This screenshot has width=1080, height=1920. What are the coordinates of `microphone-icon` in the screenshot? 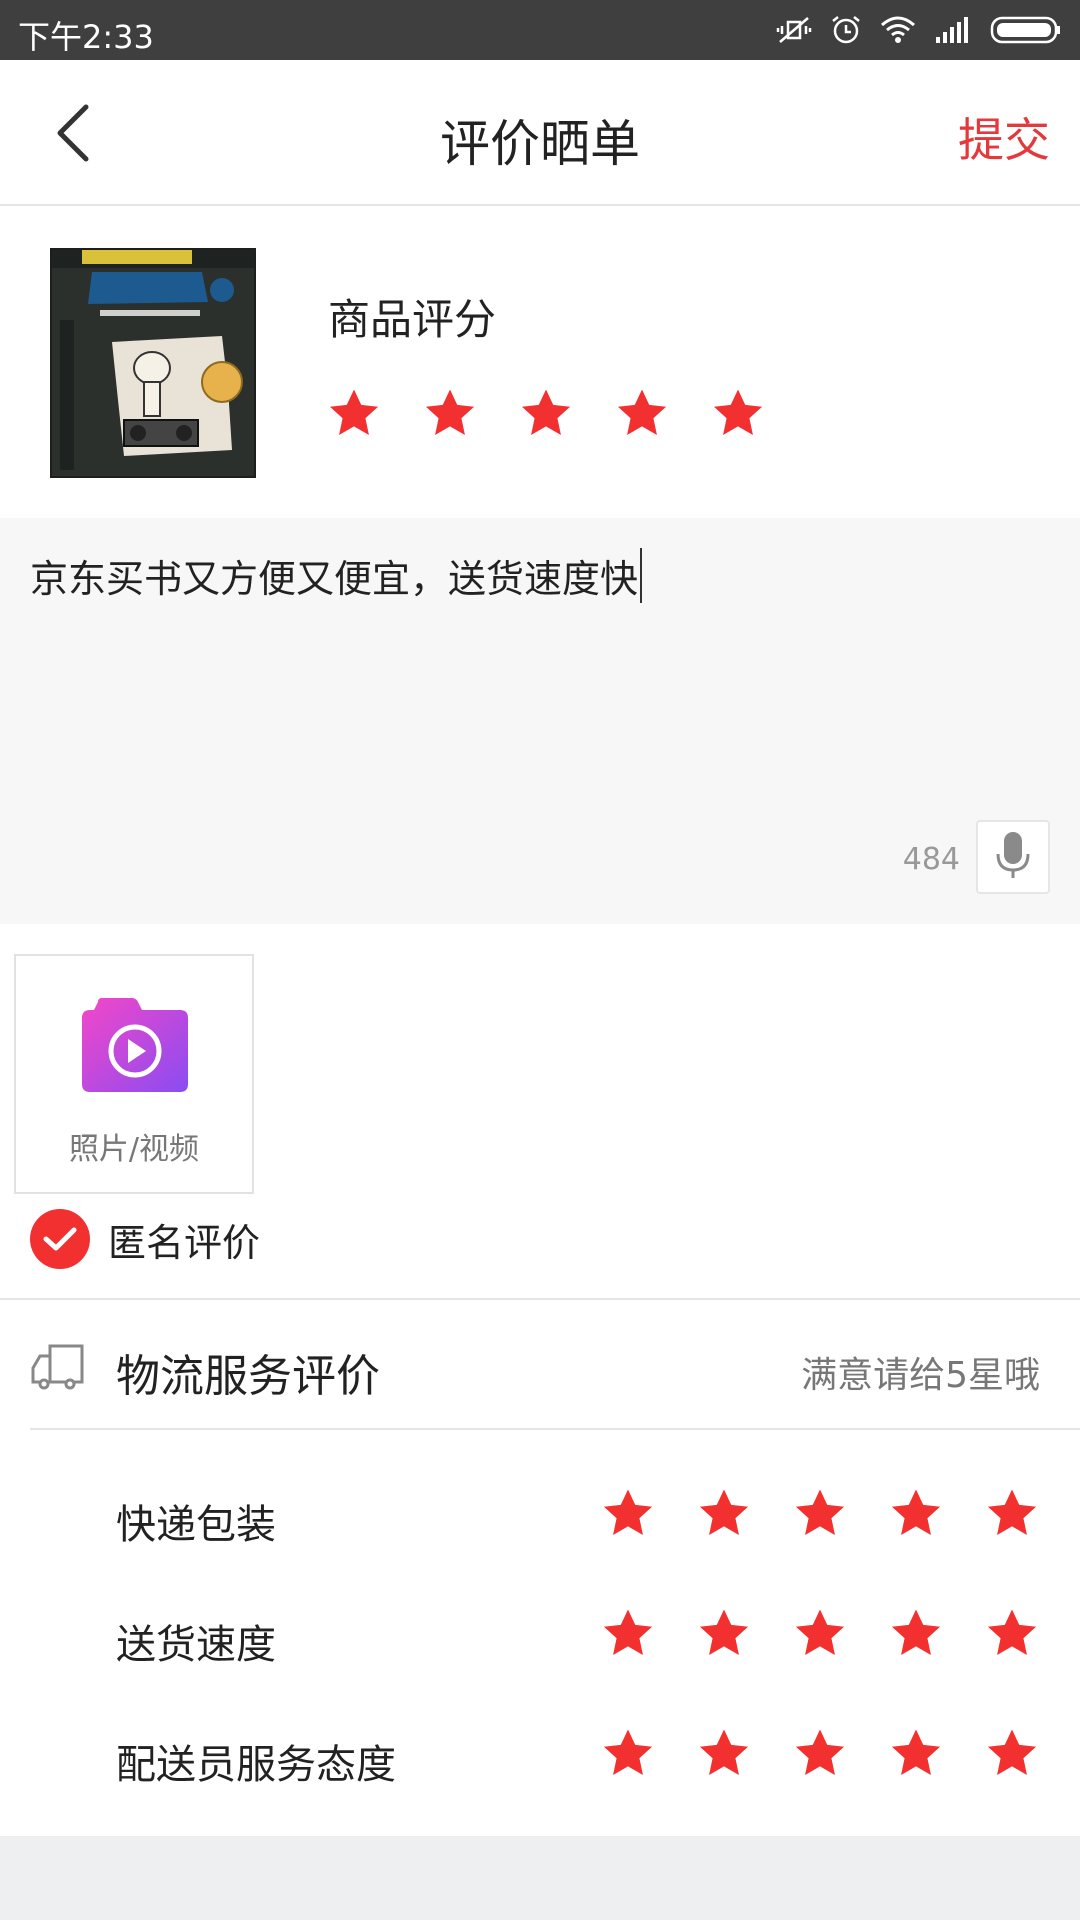 It's located at (1013, 857).